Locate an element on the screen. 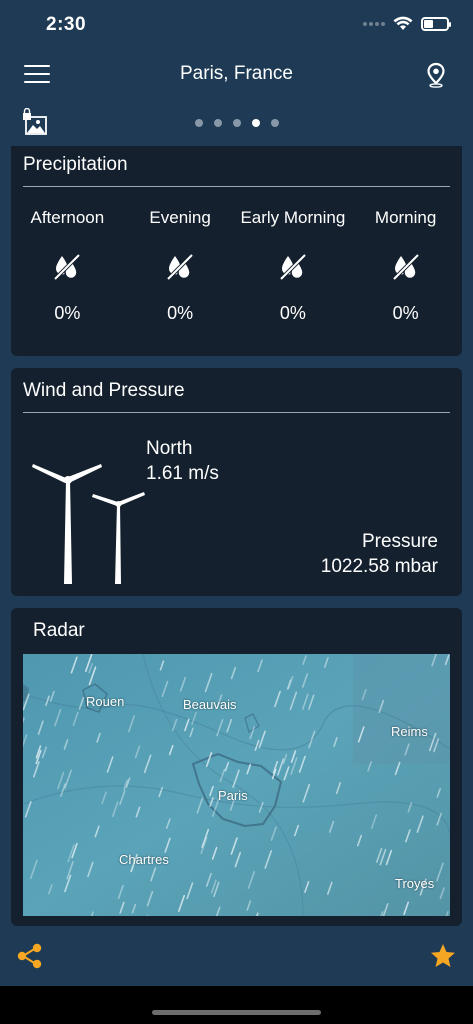 The width and height of the screenshot is (473, 1024). wifi-icon is located at coordinates (403, 23).